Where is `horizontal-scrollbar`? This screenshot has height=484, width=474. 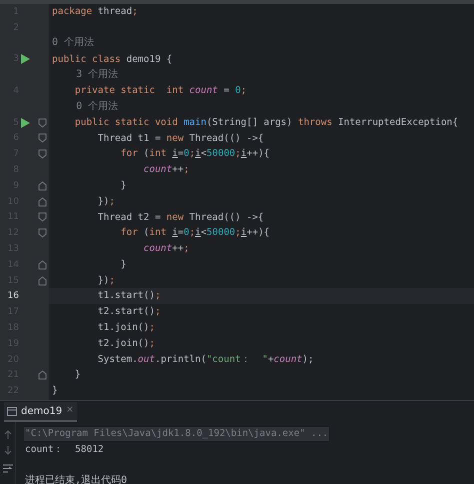
horizontal-scrollbar is located at coordinates (237, 2).